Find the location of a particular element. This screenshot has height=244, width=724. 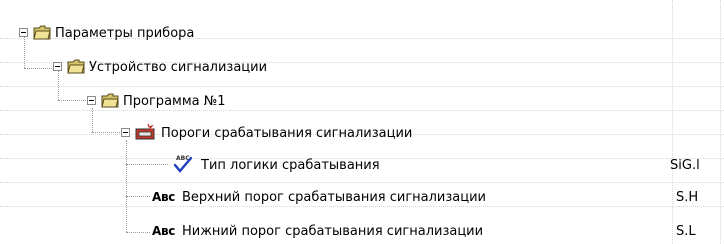

tree-node-alarm-thresholds: Пороги срабатывания сигнализации is located at coordinates (362, 134).